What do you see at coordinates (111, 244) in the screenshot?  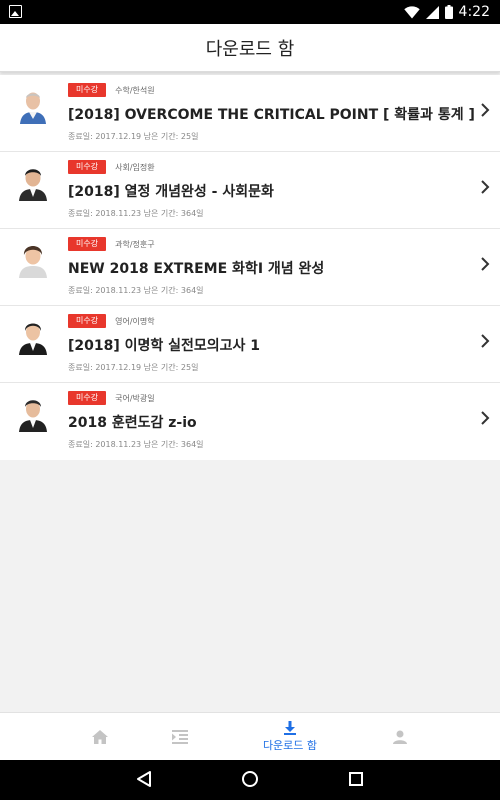 I see `item-meta: 미수강 과학/정훈구` at bounding box center [111, 244].